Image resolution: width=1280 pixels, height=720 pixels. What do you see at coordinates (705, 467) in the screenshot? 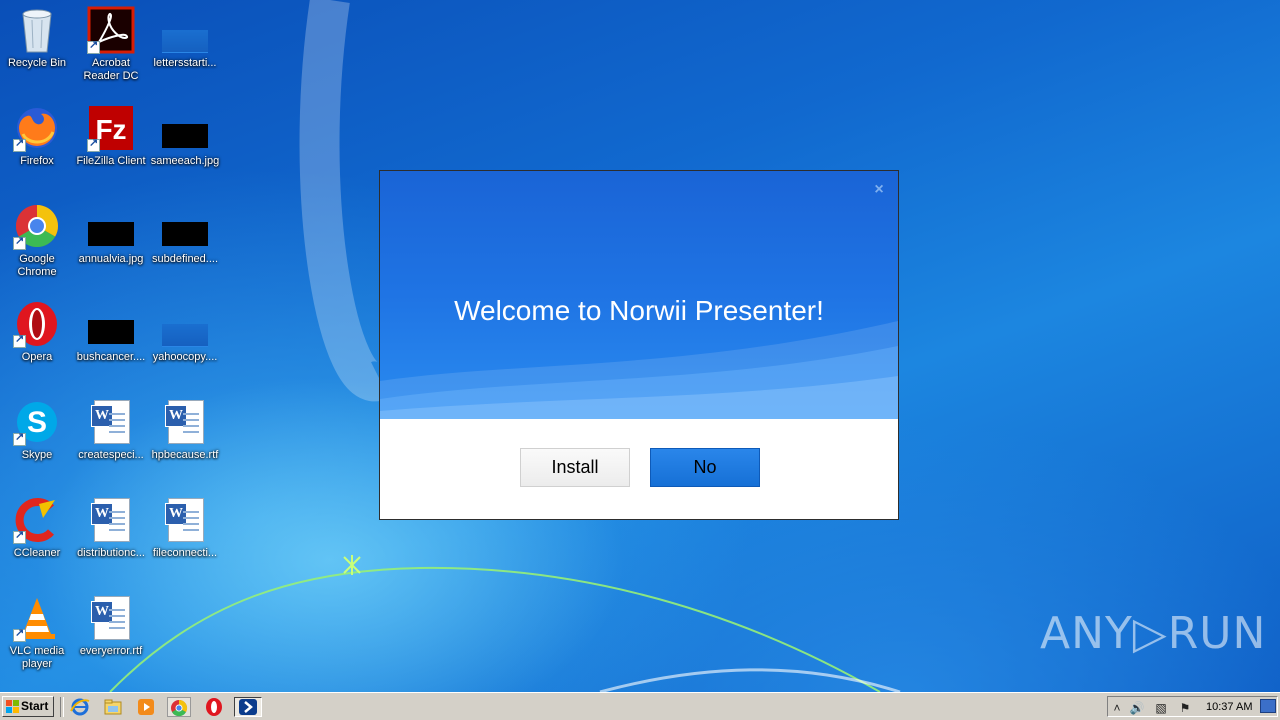
I see `no-button: No` at bounding box center [705, 467].